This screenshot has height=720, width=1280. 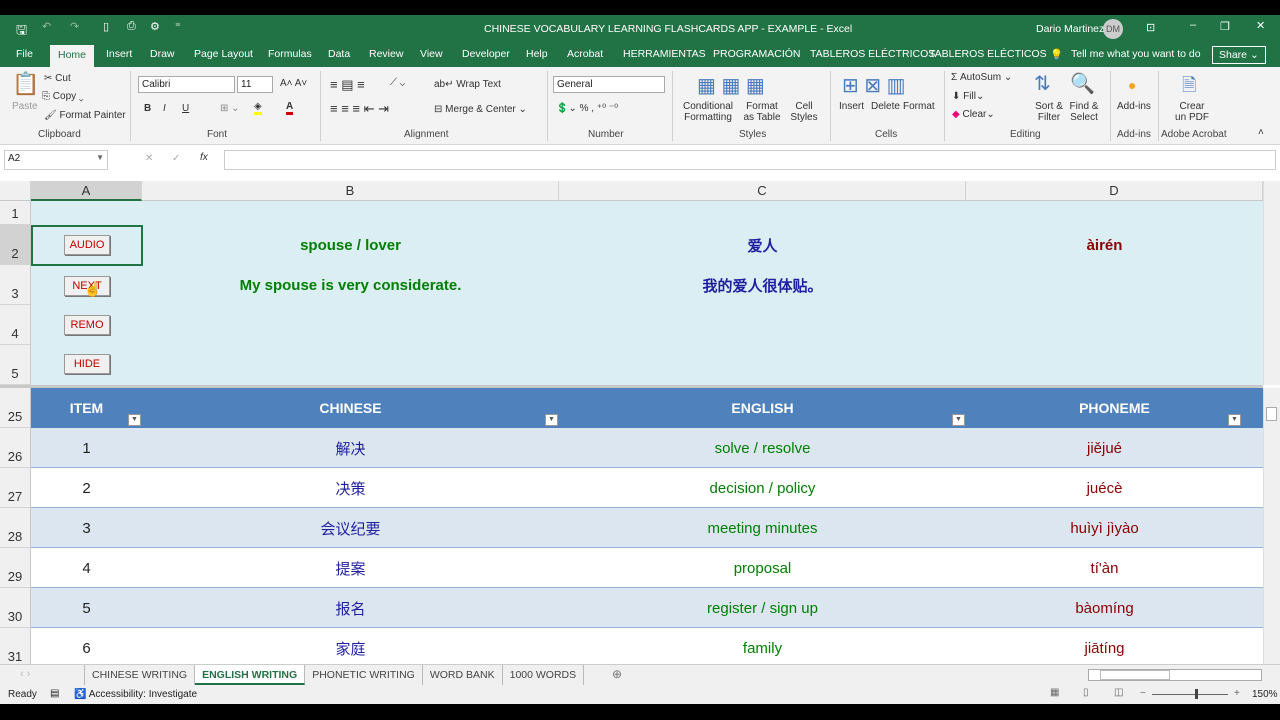 I want to click on row-header: 27, so click(x=15, y=488).